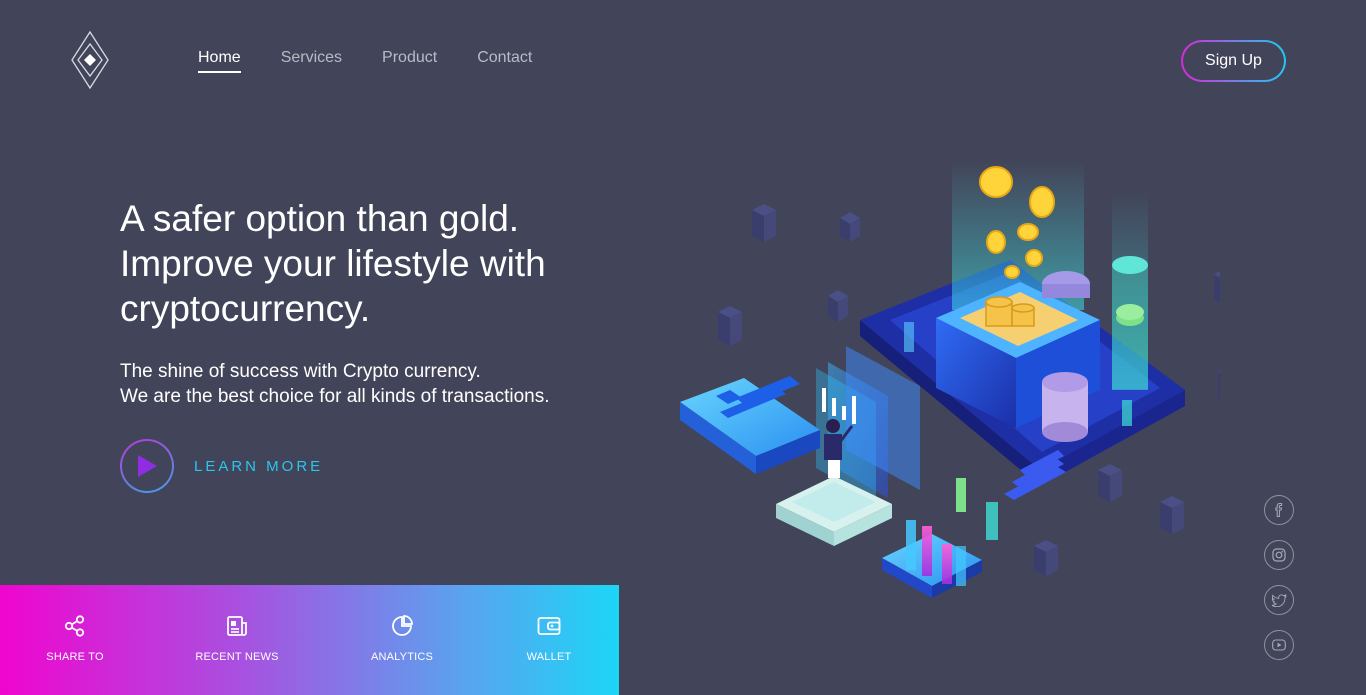 This screenshot has width=1366, height=695. I want to click on sign-up-label: Sign Up, so click(1233, 61).